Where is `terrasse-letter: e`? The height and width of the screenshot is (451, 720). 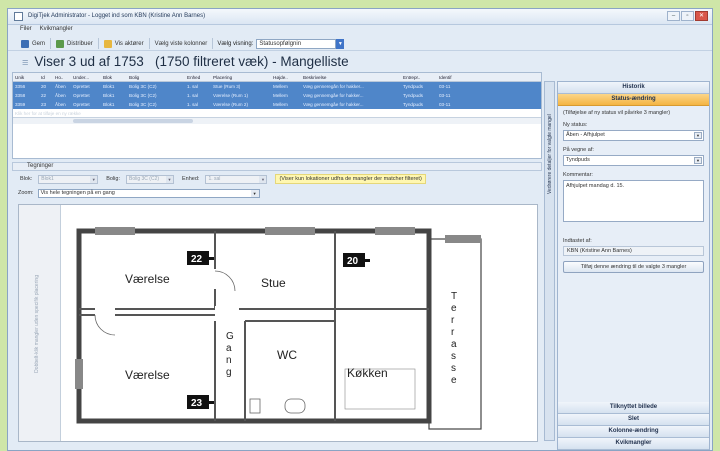 terrasse-letter: e is located at coordinates (454, 308).